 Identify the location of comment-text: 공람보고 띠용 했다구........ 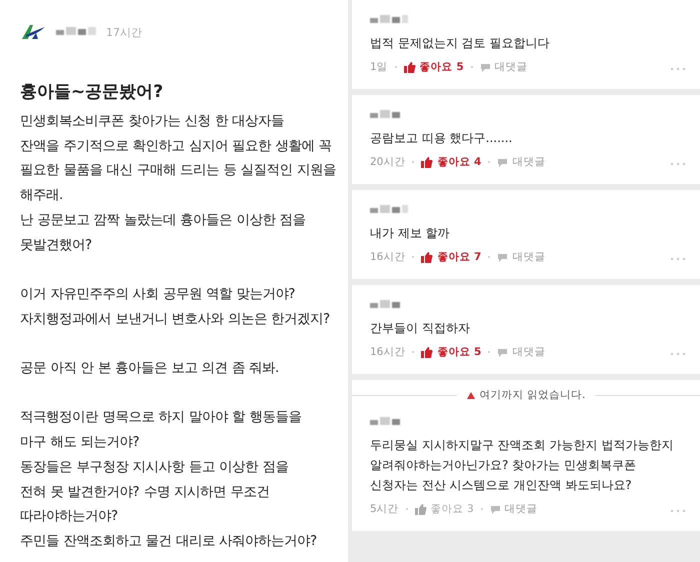
(442, 138).